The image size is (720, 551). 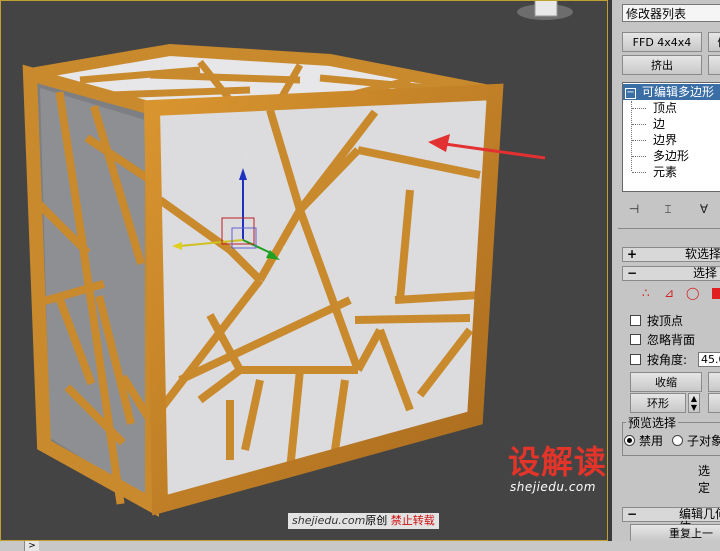 I want to click on stack-item-edge: 边, so click(x=659, y=124).